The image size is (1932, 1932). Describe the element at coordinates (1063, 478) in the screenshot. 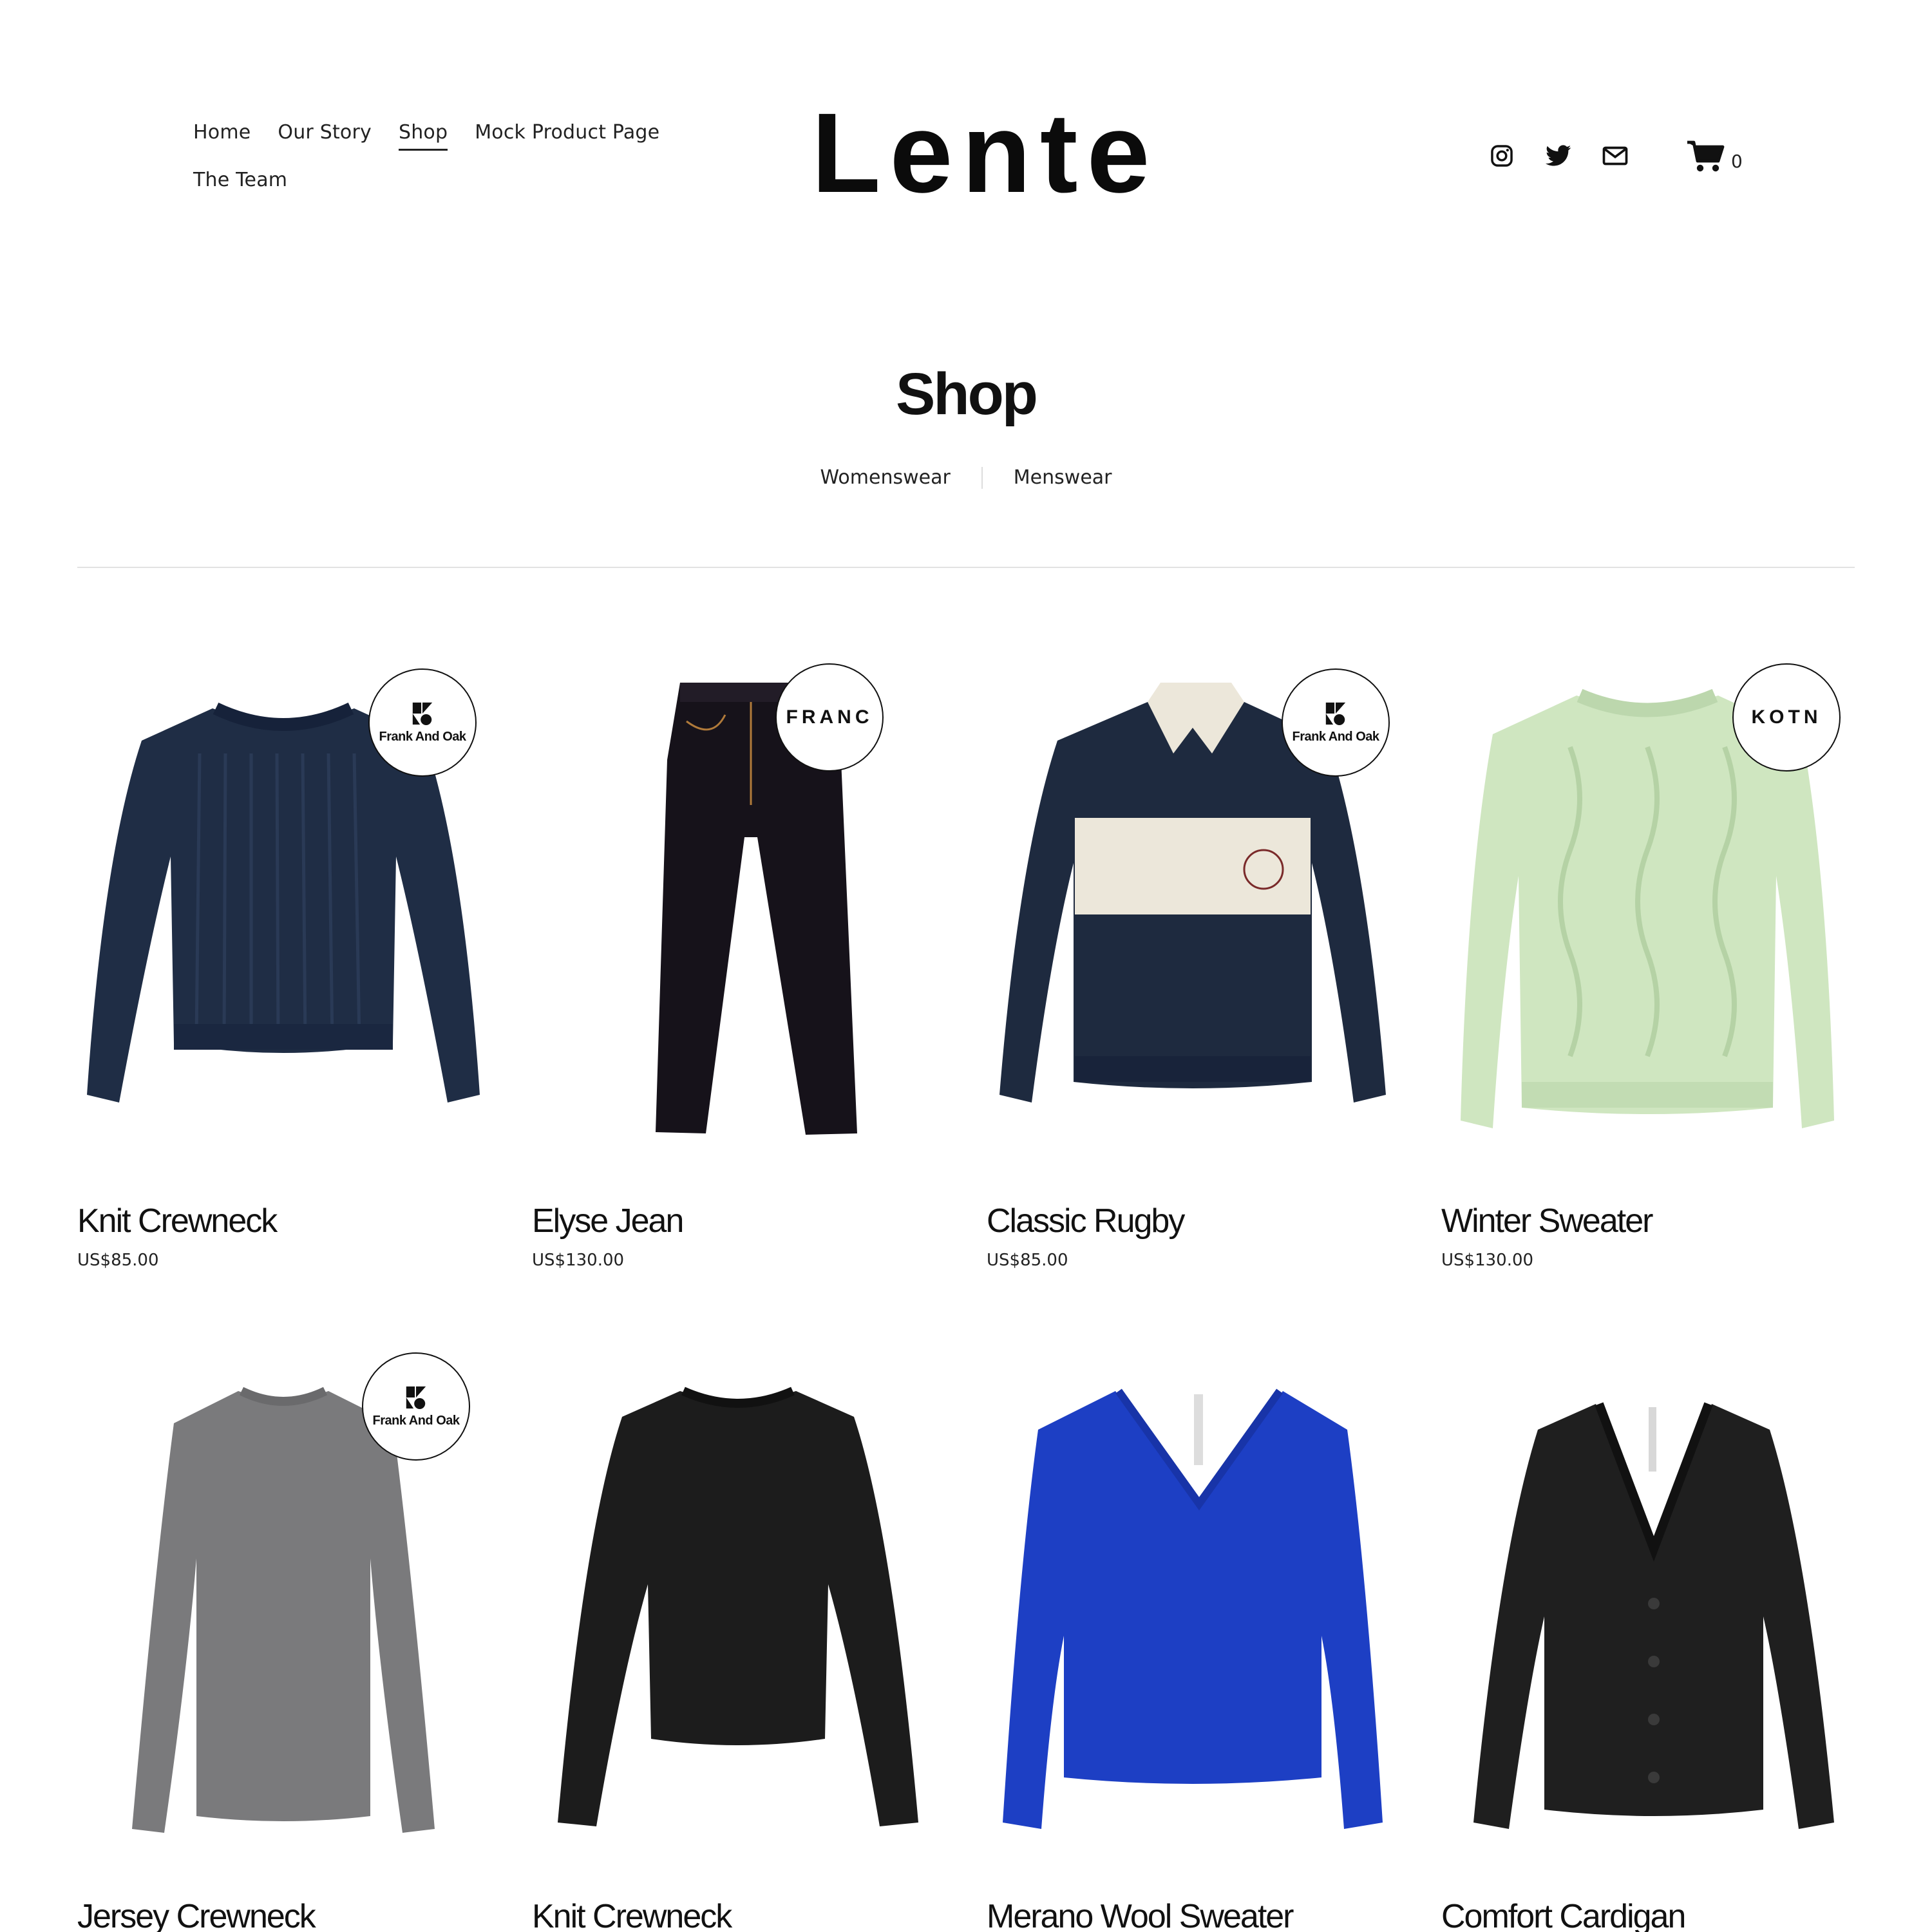

I see `category-menswear: Menswear` at that location.